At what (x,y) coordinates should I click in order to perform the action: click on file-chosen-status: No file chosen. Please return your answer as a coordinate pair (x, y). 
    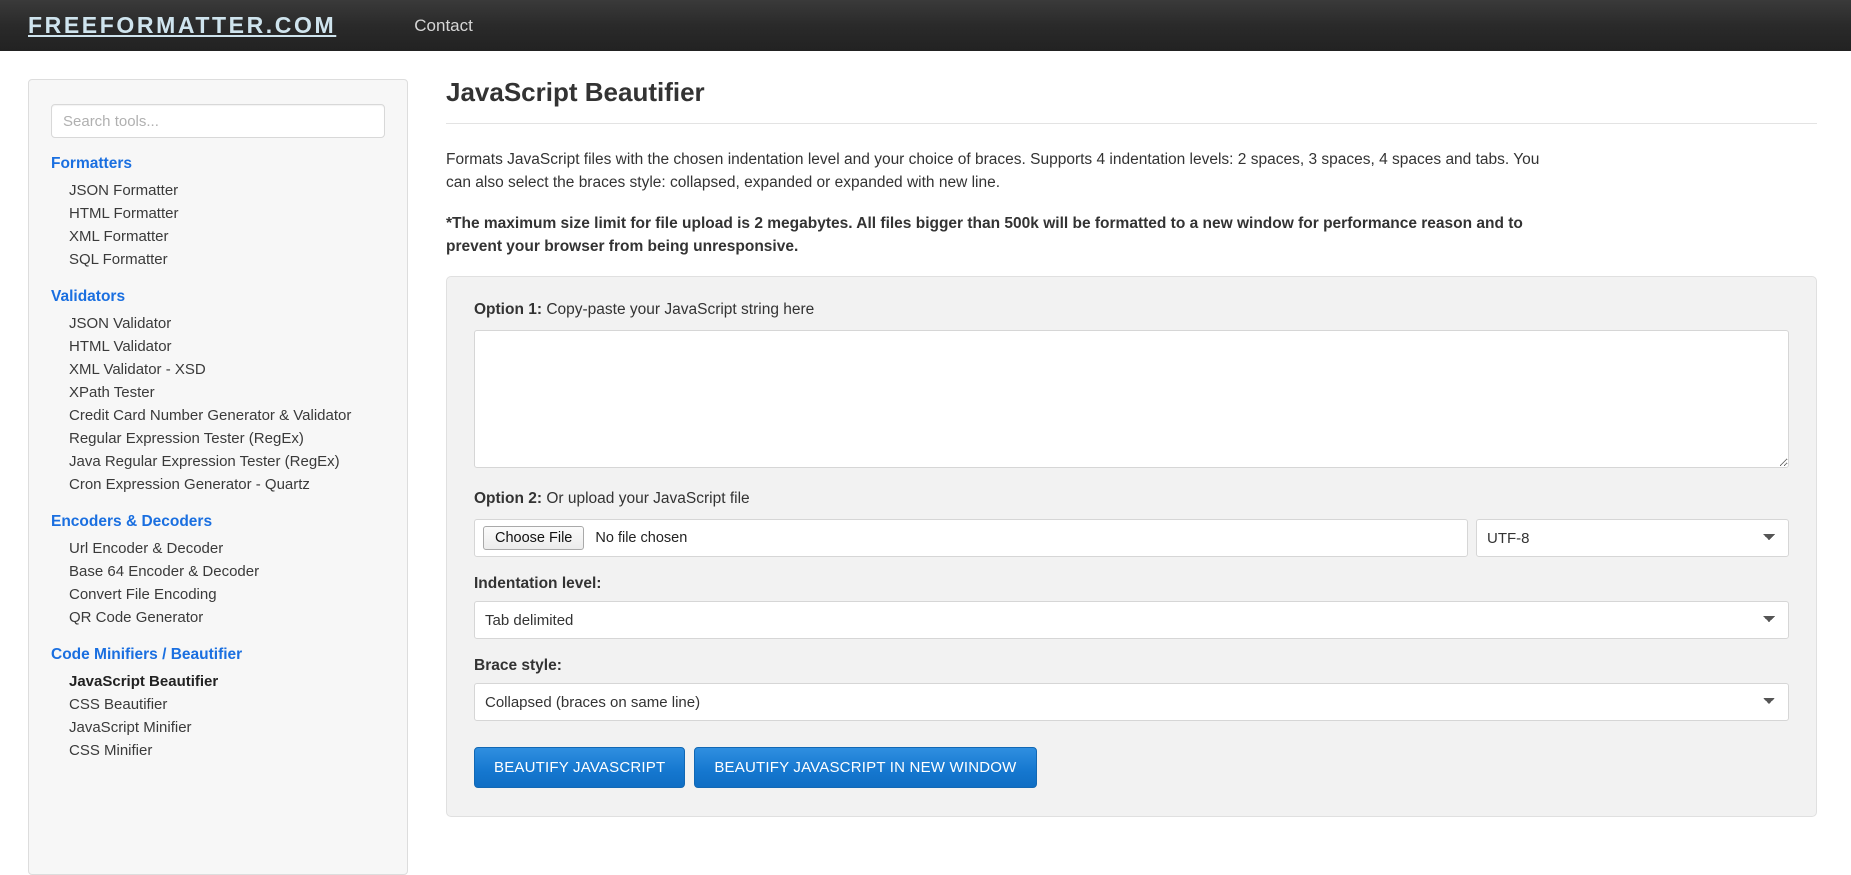
    Looking at the image, I should click on (641, 538).